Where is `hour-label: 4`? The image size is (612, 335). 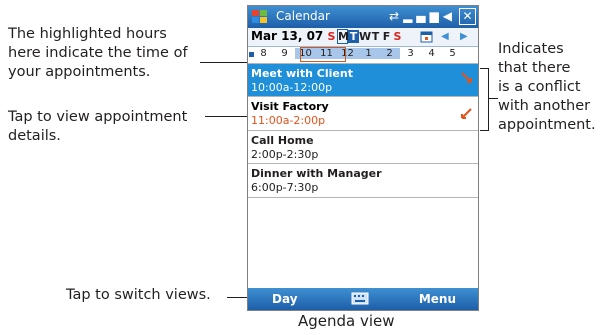
hour-label: 4 is located at coordinates (431, 53).